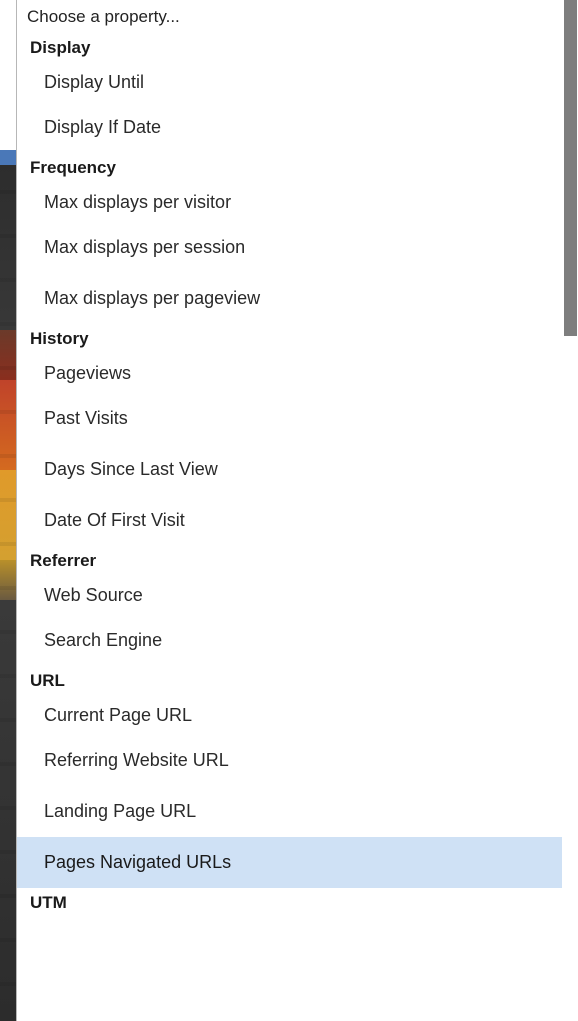  I want to click on option-pages-navigated-urls: Pages Navigated URLs, so click(297, 862).